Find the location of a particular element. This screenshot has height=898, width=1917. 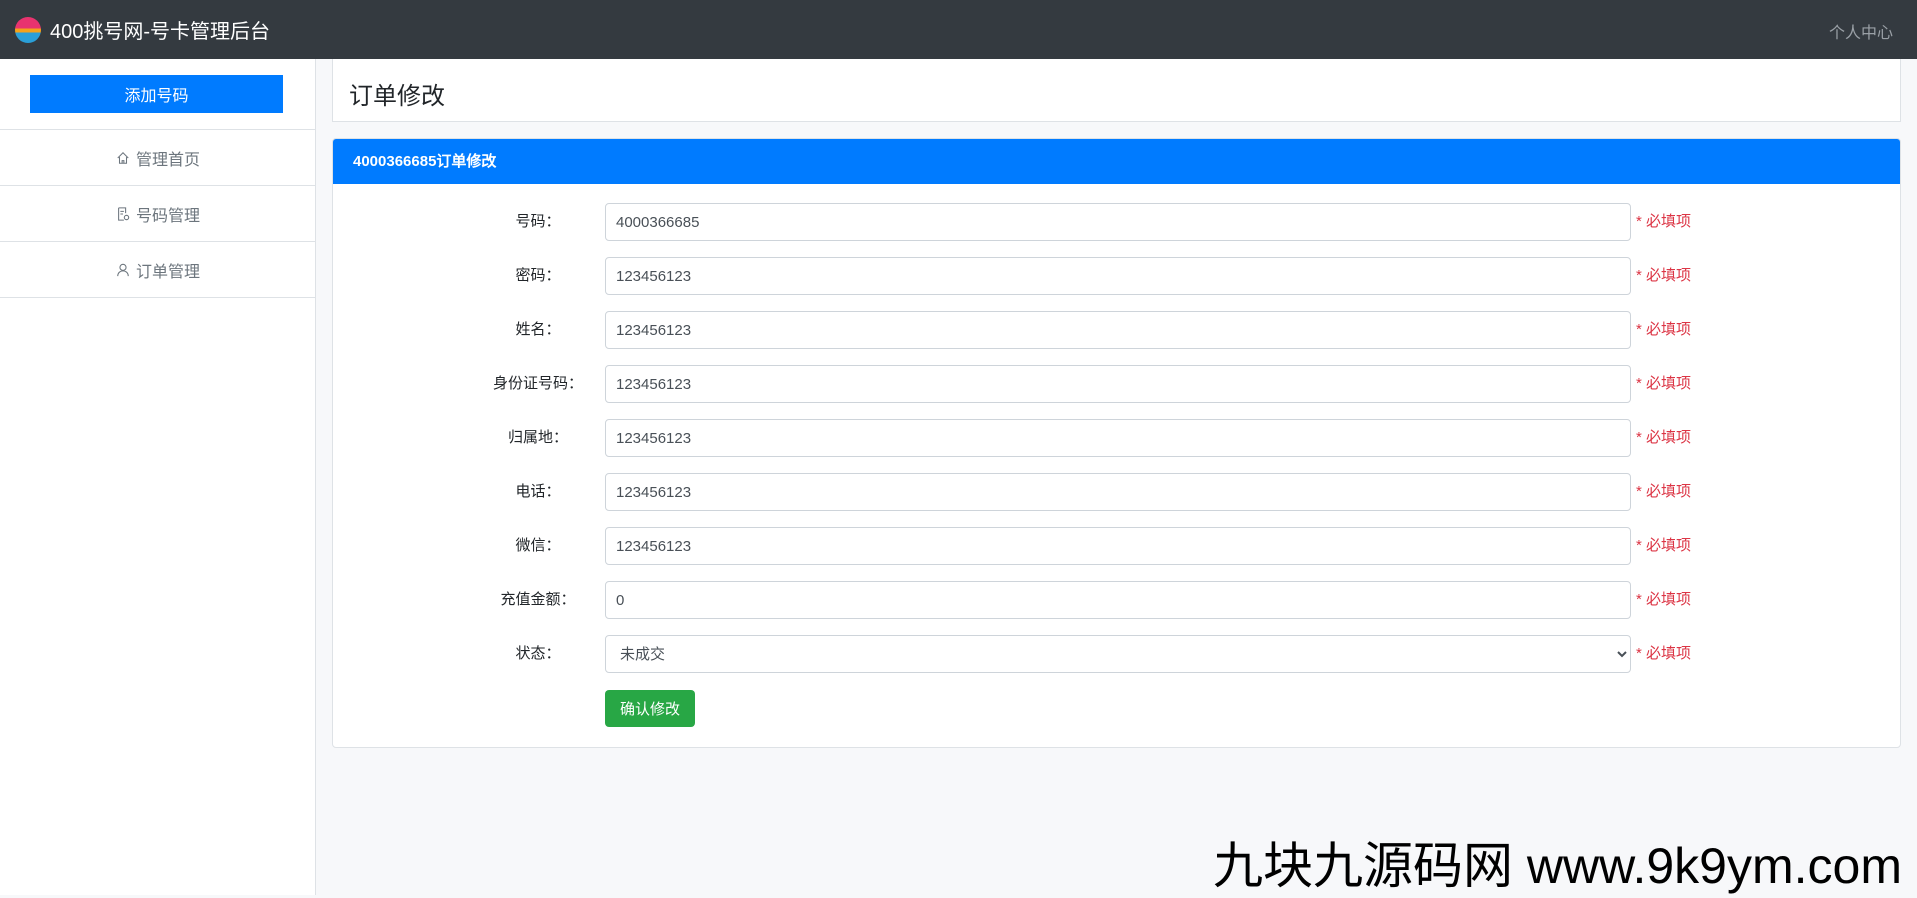

sidebar-item-home: 管理首页 is located at coordinates (158, 158).